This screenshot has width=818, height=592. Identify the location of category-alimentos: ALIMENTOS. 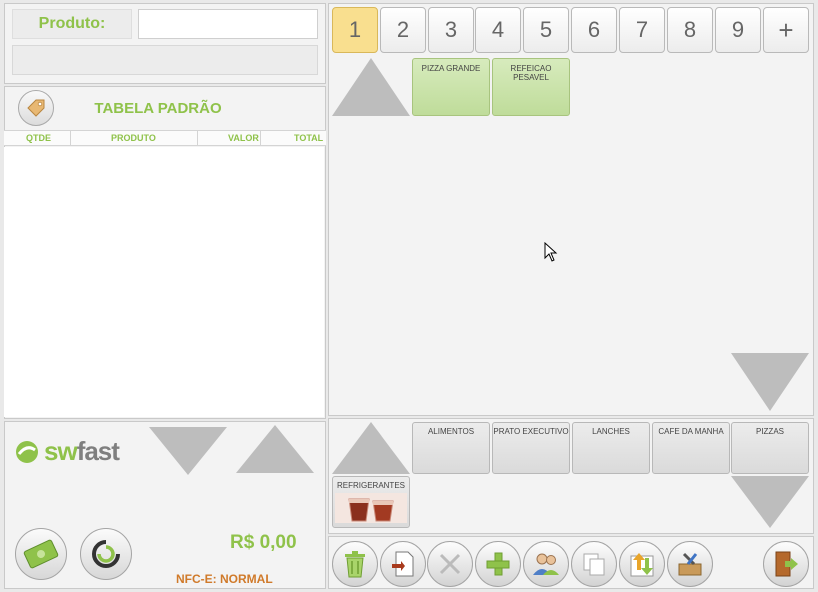
(451, 448).